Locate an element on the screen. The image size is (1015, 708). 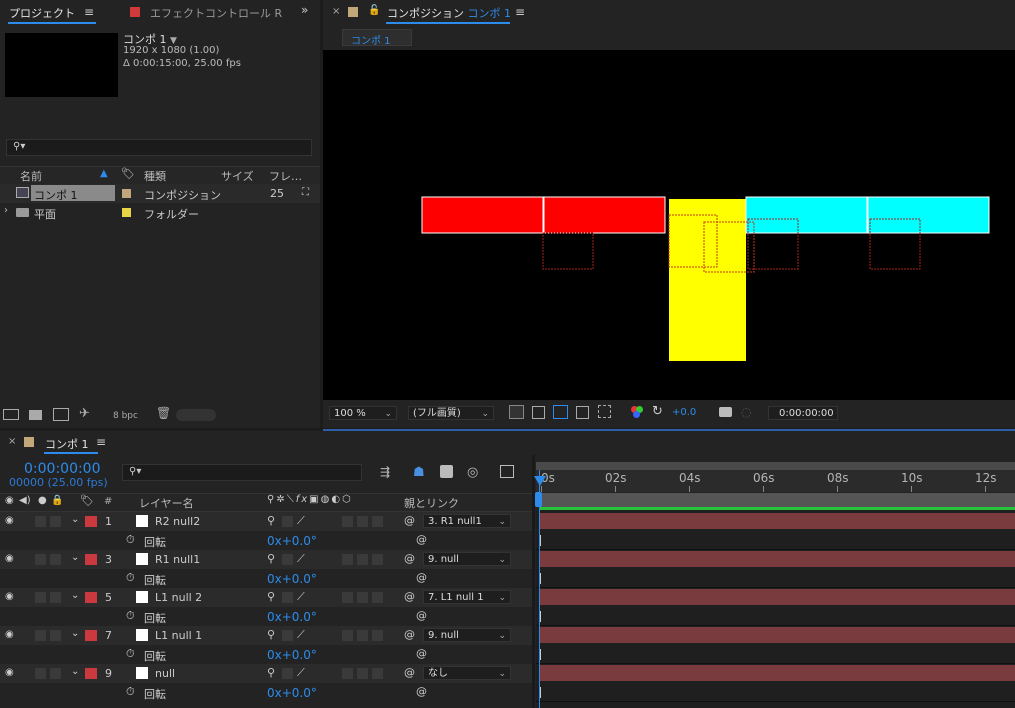
project-search-input: ⚲▾ is located at coordinates (159, 147).